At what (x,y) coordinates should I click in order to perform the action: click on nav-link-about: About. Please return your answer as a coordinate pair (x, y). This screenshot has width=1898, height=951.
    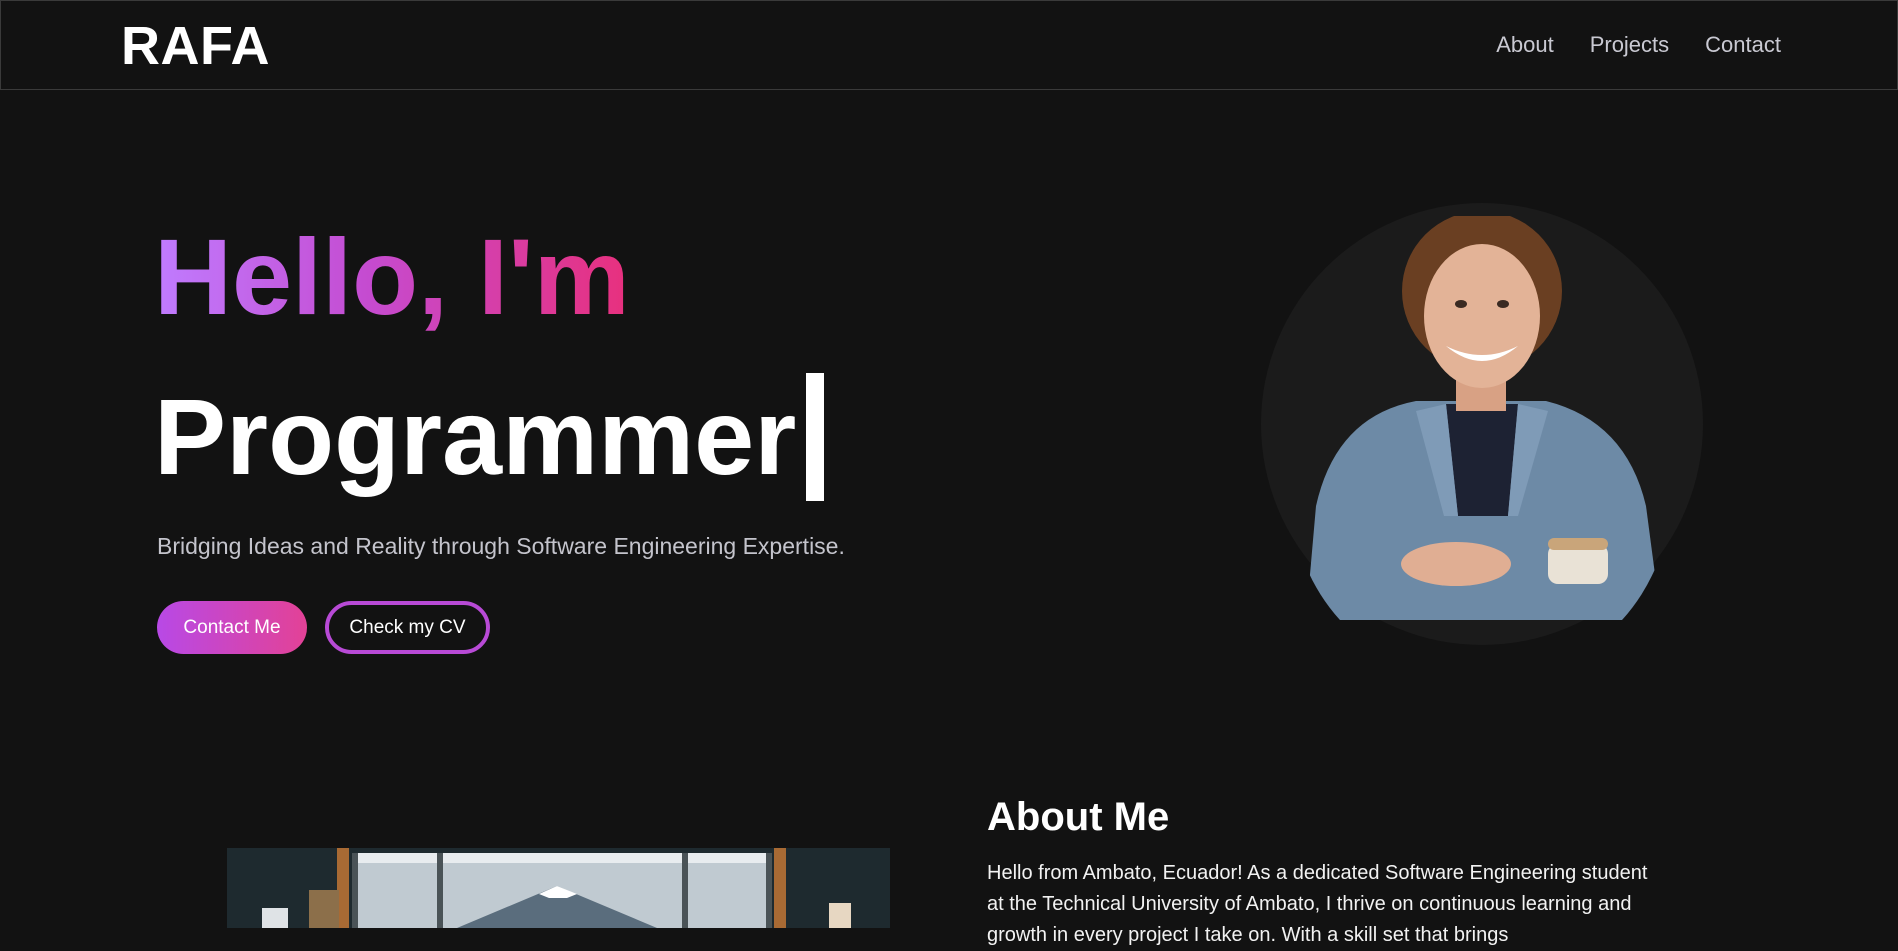
    Looking at the image, I should click on (1525, 45).